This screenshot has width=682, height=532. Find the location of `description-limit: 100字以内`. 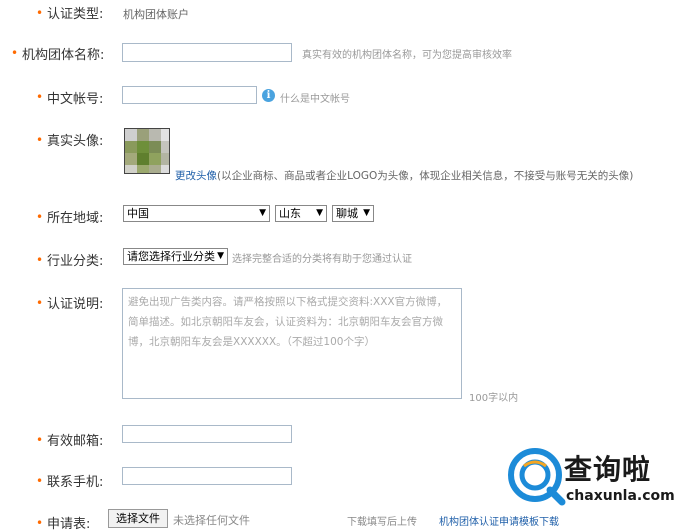

description-limit: 100字以内 is located at coordinates (494, 398).